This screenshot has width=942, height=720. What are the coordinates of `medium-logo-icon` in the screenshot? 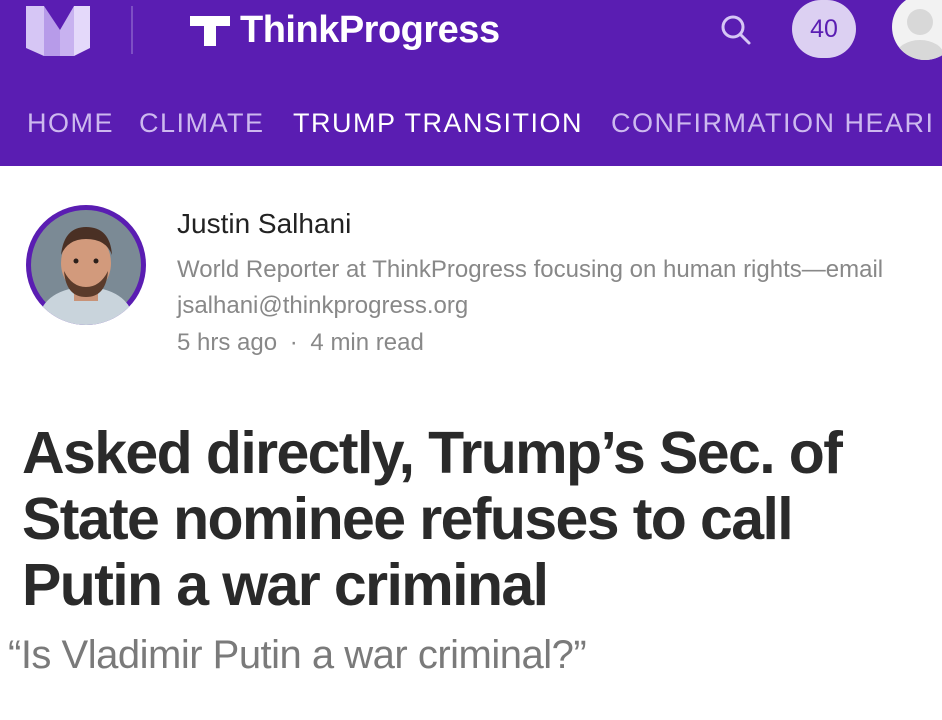 It's located at (58, 30).